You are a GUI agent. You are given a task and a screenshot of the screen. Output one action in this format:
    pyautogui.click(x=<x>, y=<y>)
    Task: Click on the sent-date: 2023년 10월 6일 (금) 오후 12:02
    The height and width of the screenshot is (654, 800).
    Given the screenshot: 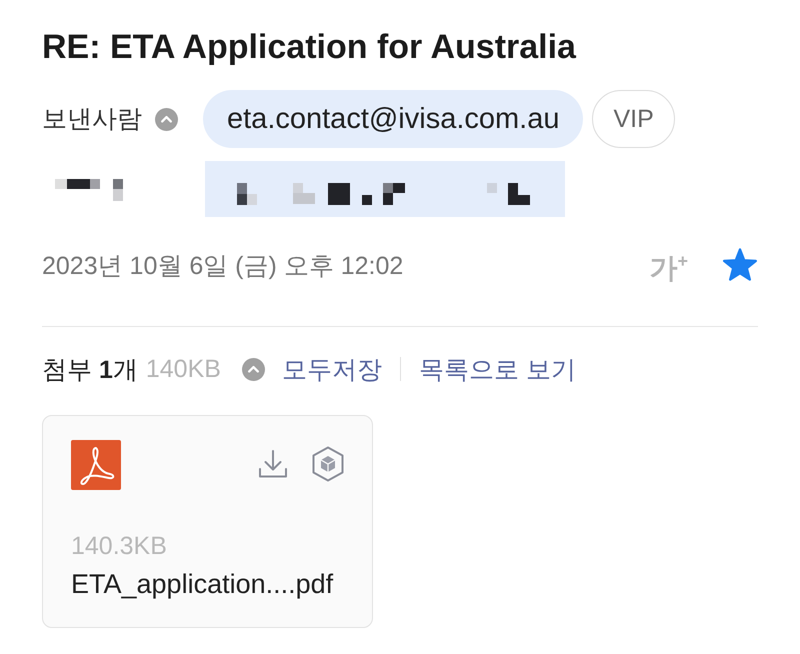 What is the action you would take?
    pyautogui.click(x=223, y=266)
    